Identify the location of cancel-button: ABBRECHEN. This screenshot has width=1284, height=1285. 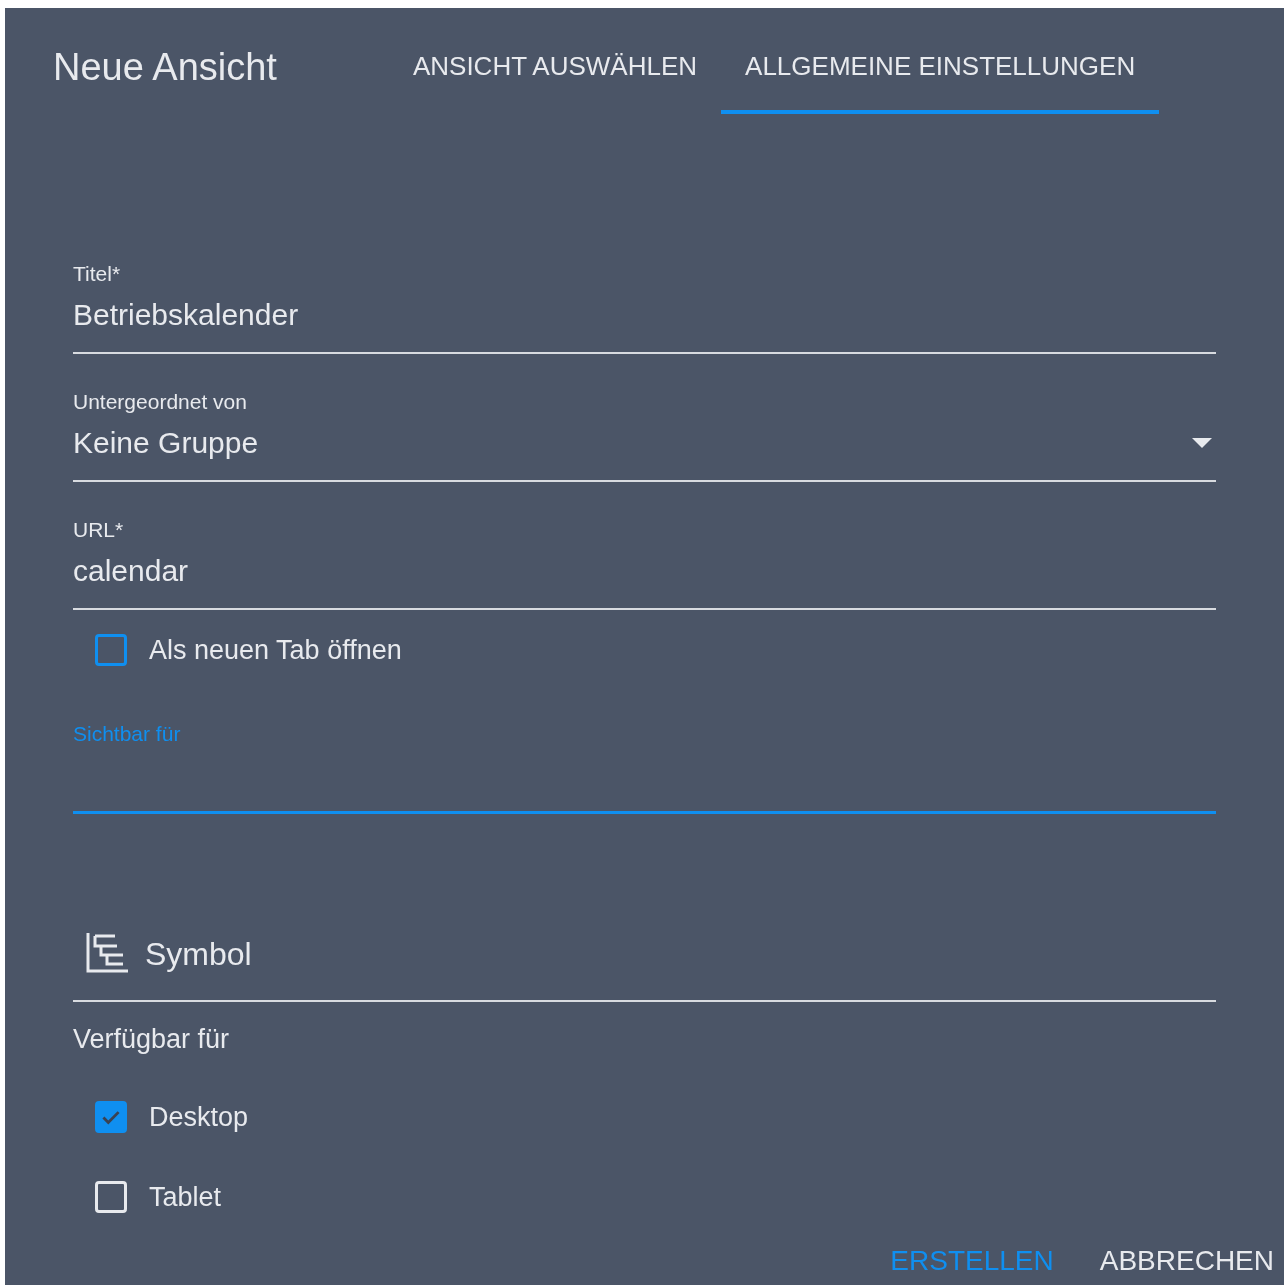
(1186, 1261).